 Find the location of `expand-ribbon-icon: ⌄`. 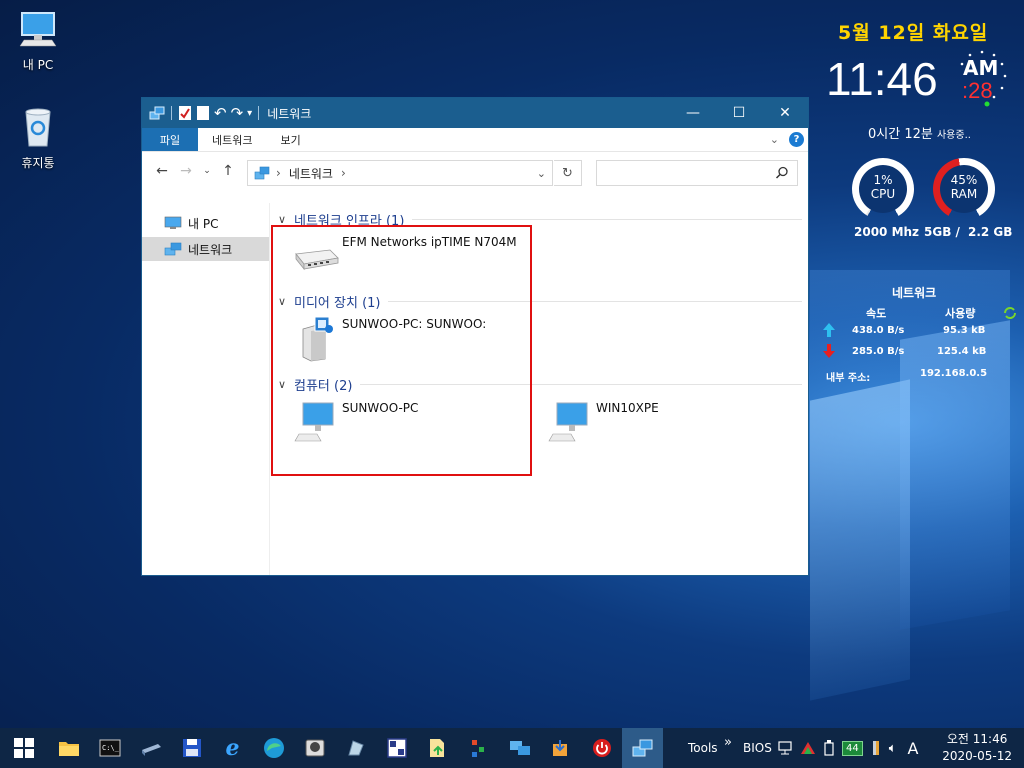

expand-ribbon-icon: ⌄ is located at coordinates (774, 139).